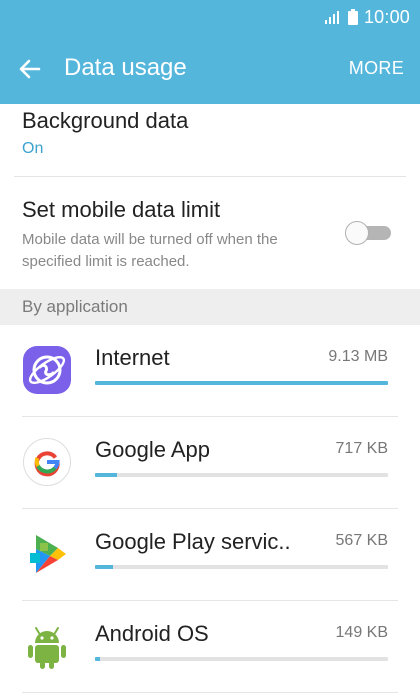  I want to click on background-data-setting: Background data On, so click(210, 139).